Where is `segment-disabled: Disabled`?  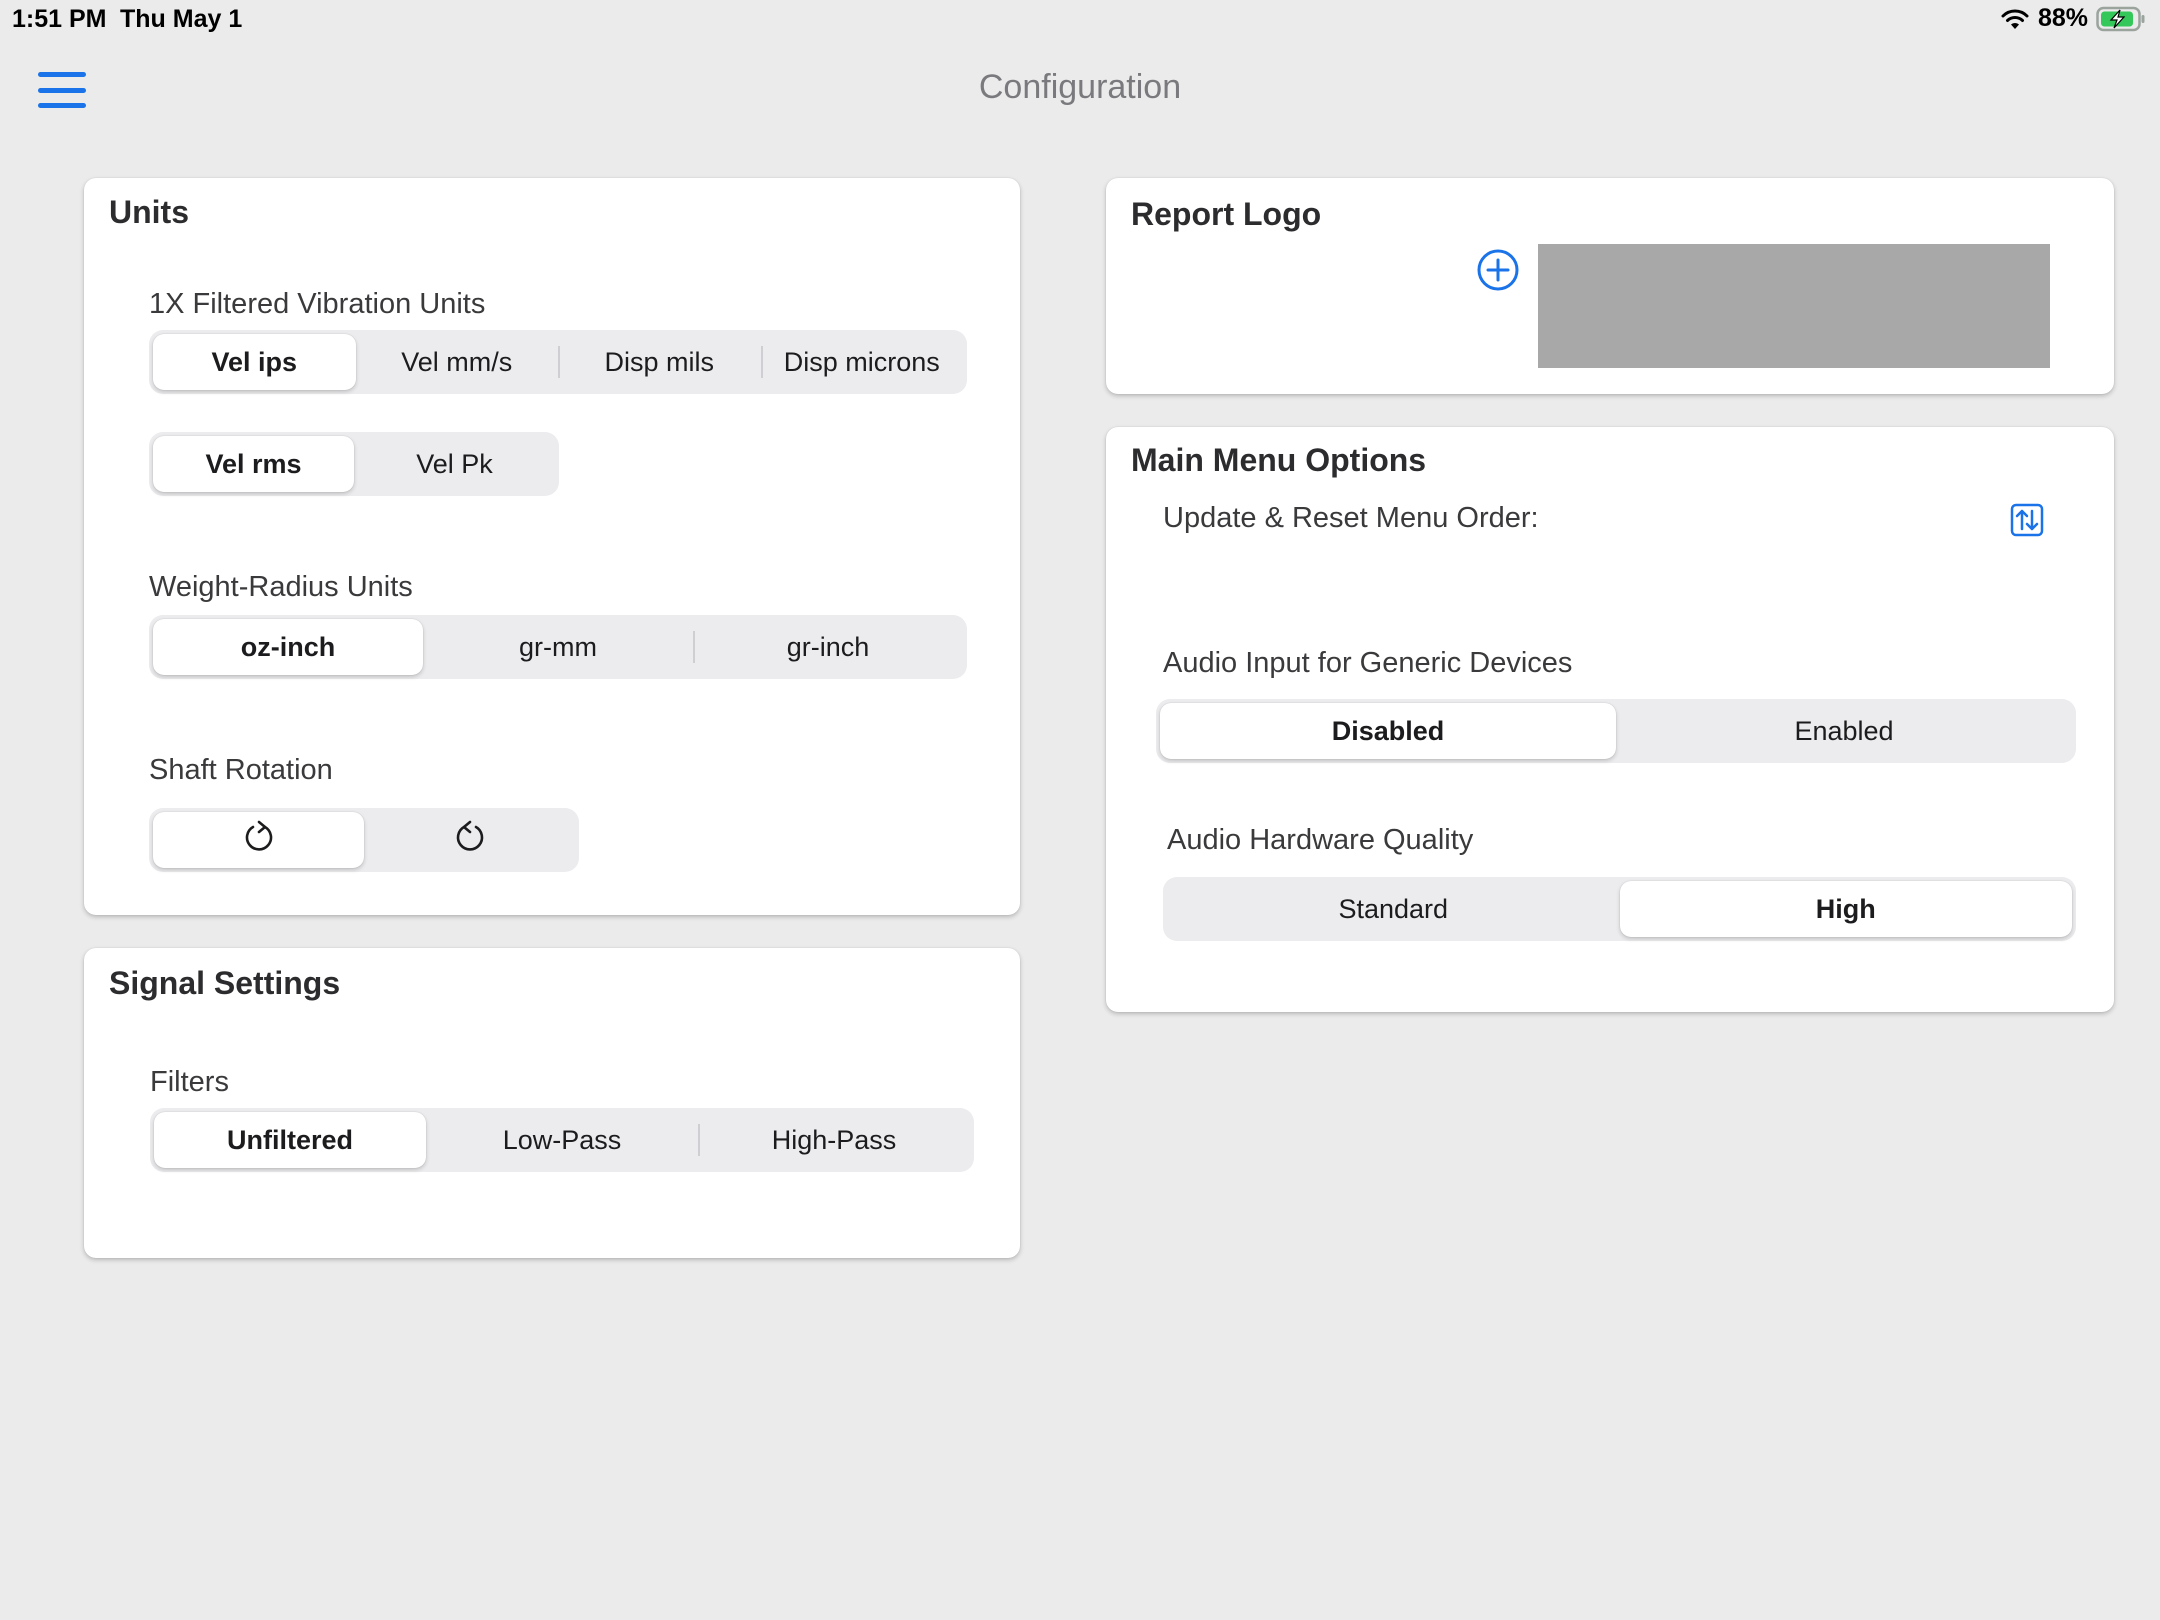
segment-disabled: Disabled is located at coordinates (1388, 731).